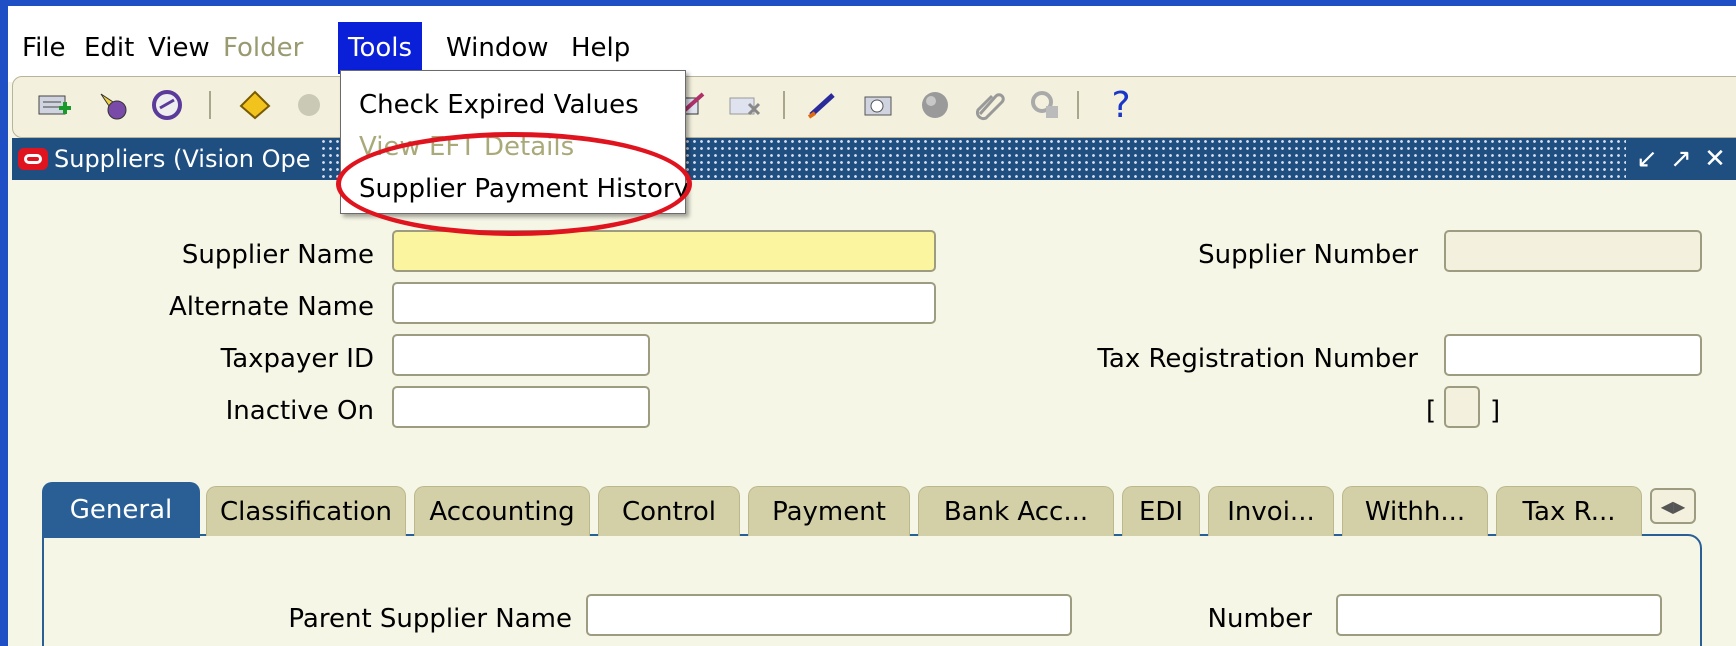 The height and width of the screenshot is (646, 1736). What do you see at coordinates (521, 407) in the screenshot?
I see `inactive-on-field` at bounding box center [521, 407].